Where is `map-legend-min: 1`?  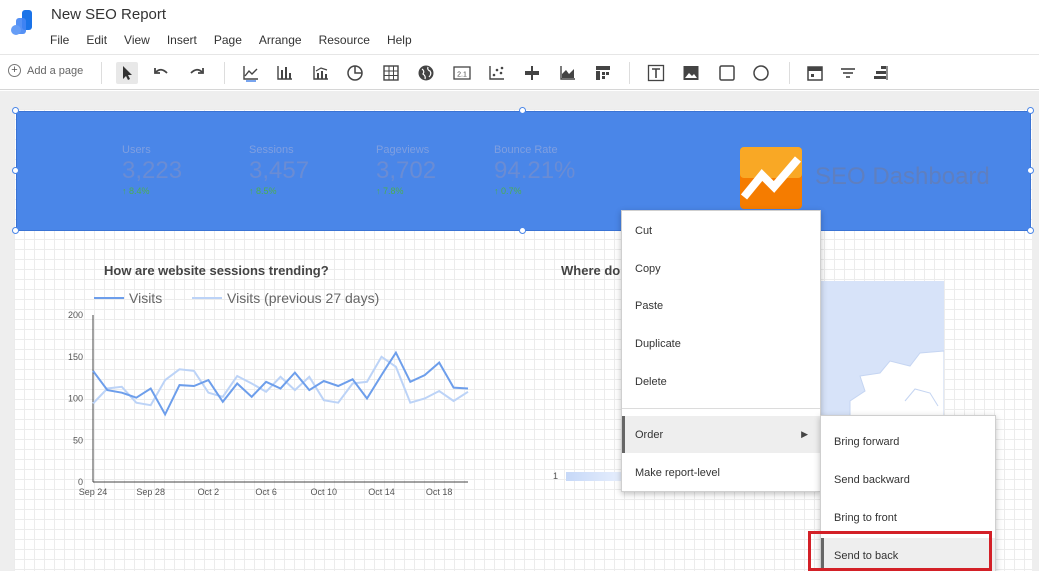 map-legend-min: 1 is located at coordinates (556, 476).